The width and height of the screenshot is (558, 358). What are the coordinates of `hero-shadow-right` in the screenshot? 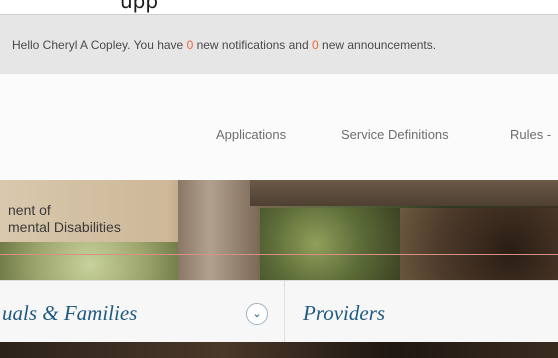 It's located at (479, 244).